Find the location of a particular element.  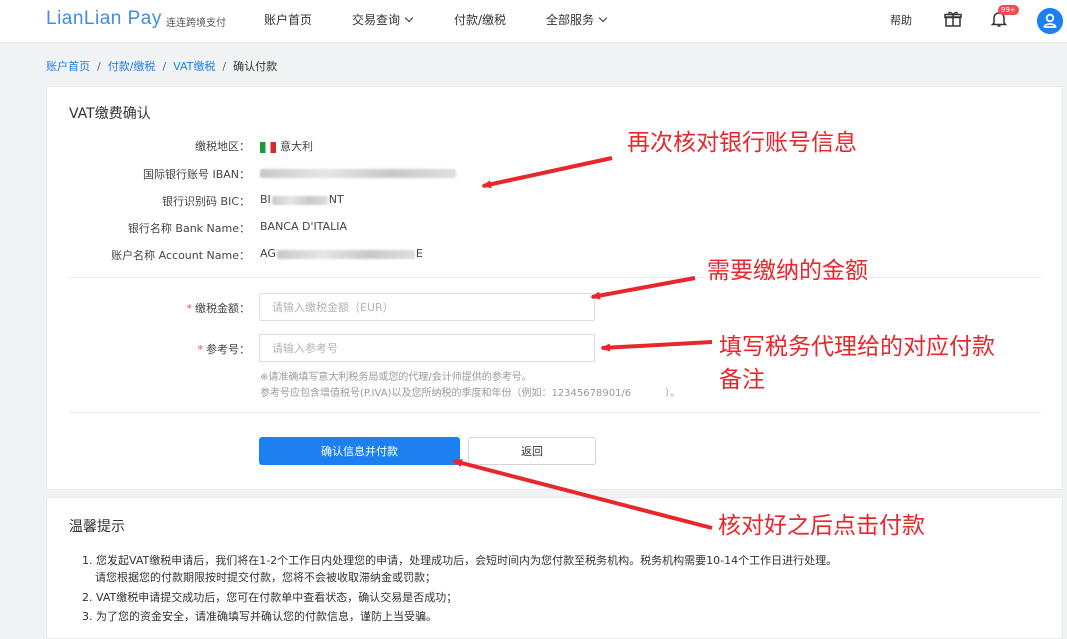

tip-item-2: 2. VAT缴税申请提交成功后，您可在付款单中查看状态，确认交易是否成功； is located at coordinates (270, 597).